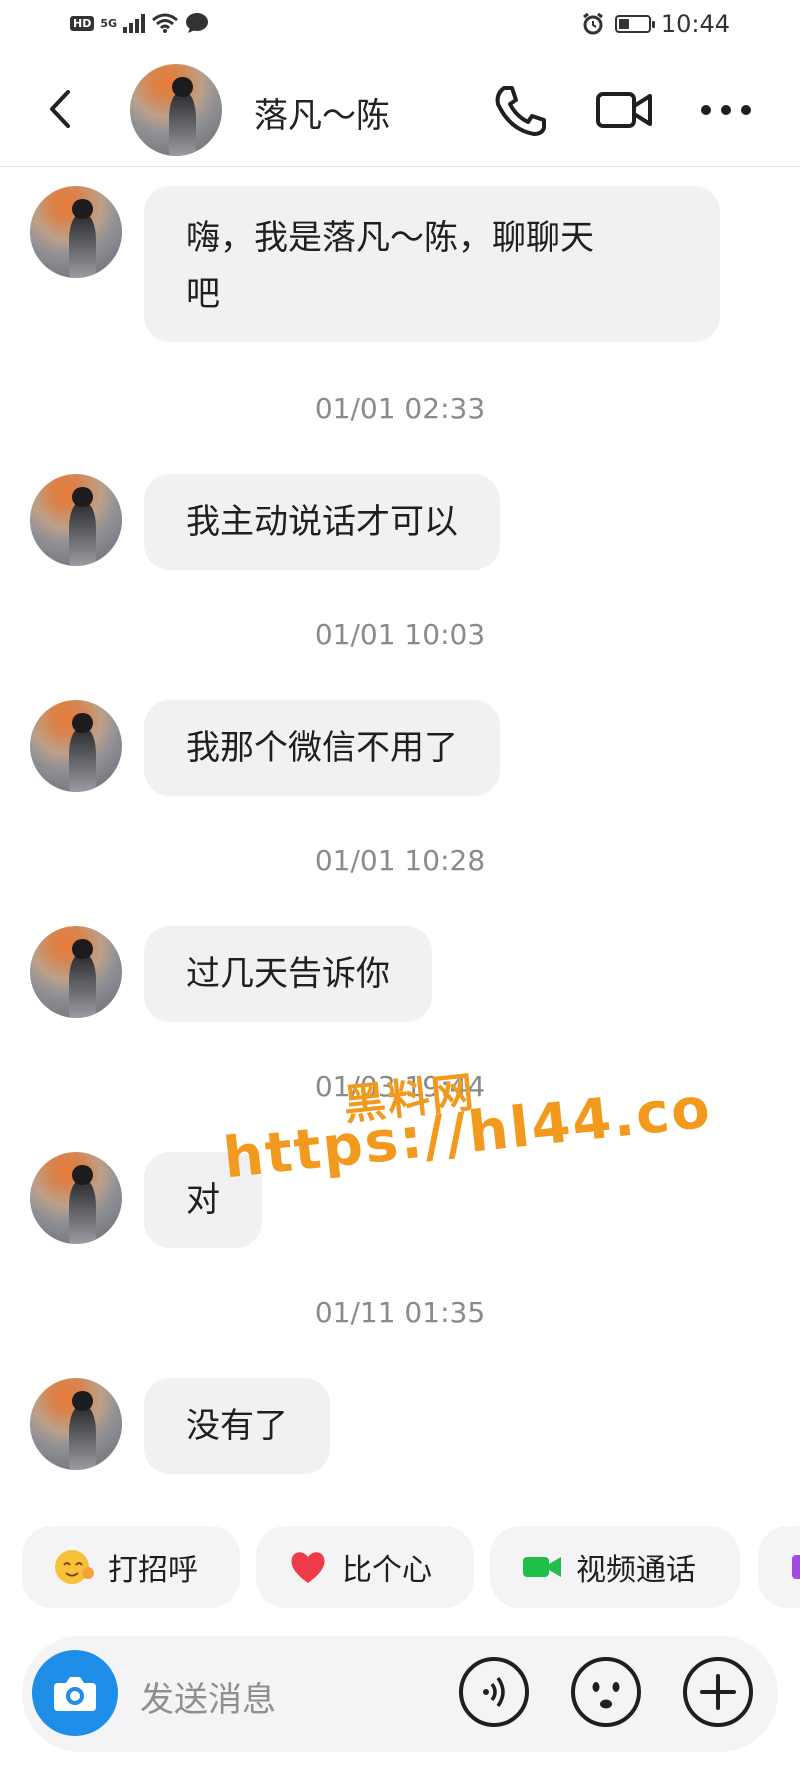 This screenshot has height=1777, width=800. I want to click on message-text-line: 嗨，我是落凡～陈，聊聊天, so click(390, 238).